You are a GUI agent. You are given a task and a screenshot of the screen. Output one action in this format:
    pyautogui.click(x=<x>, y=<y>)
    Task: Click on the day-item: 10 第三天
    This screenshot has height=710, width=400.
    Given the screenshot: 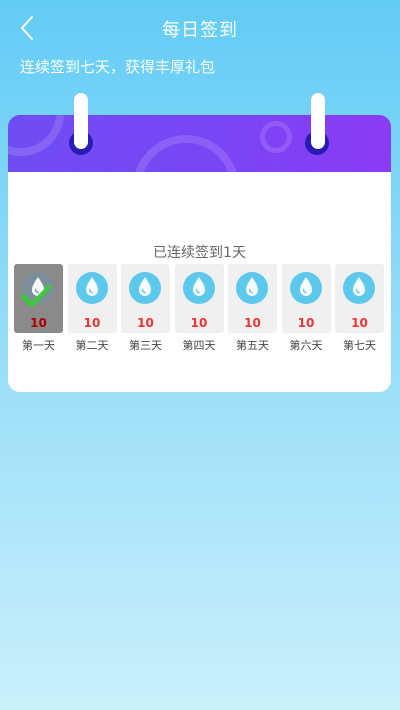 What is the action you would take?
    pyautogui.click(x=145, y=309)
    